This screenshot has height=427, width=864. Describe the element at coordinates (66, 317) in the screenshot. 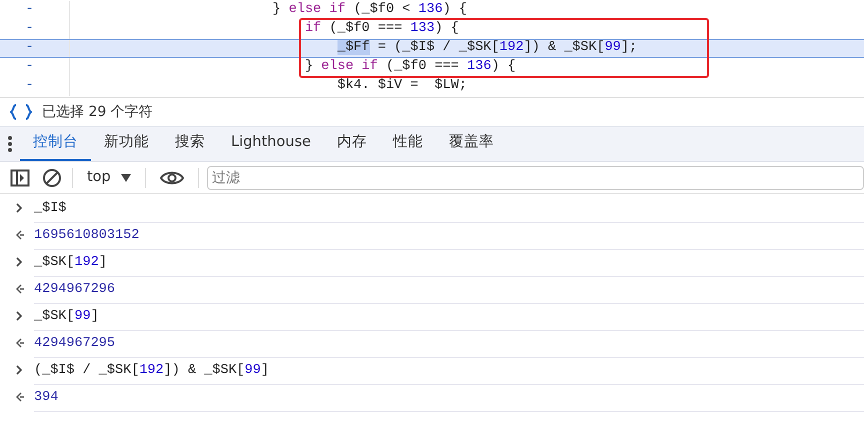

I see `console-command-text: _$SK[99]` at that location.